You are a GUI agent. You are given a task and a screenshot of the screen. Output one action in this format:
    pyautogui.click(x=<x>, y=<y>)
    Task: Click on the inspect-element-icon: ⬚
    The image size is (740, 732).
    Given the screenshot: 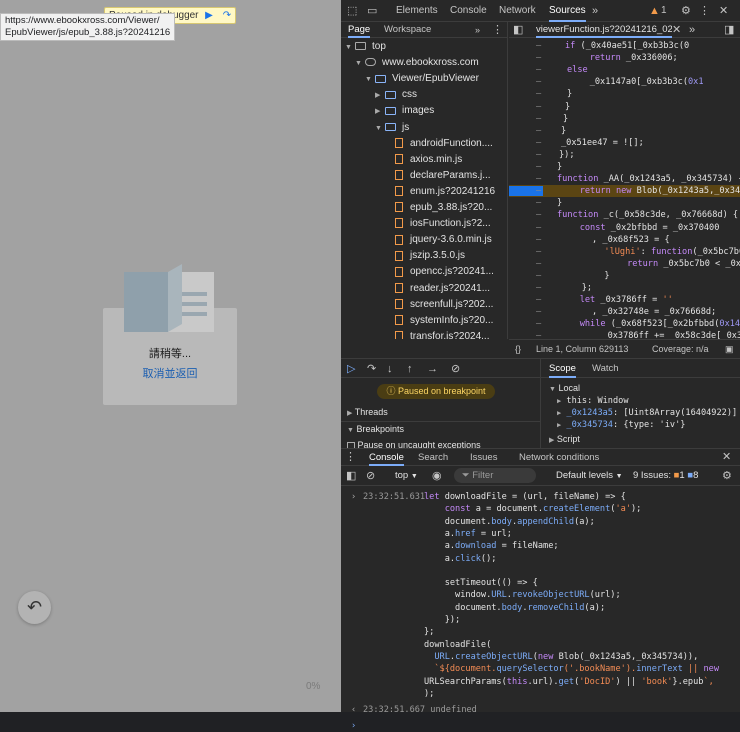 What is the action you would take?
    pyautogui.click(x=352, y=11)
    